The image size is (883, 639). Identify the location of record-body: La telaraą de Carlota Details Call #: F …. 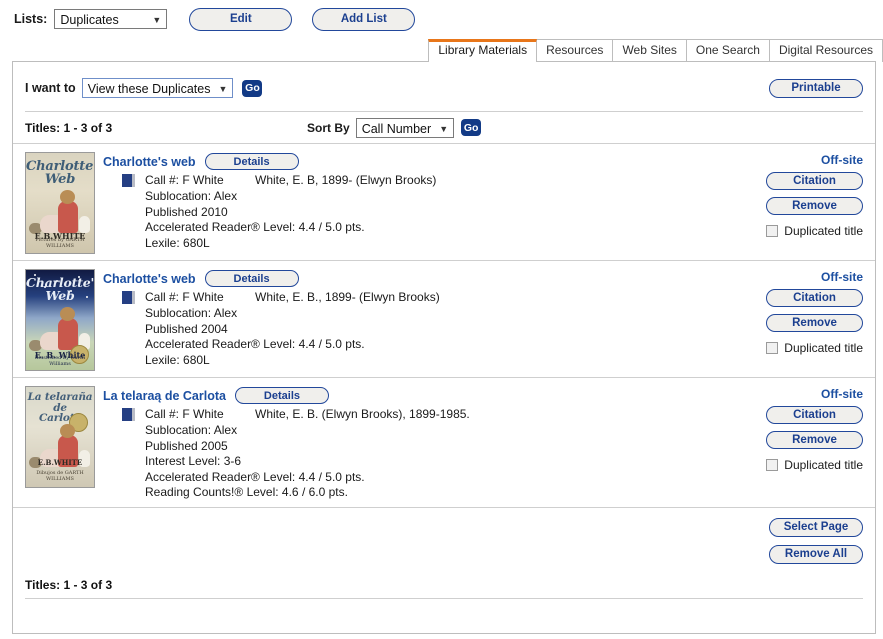
(414, 443).